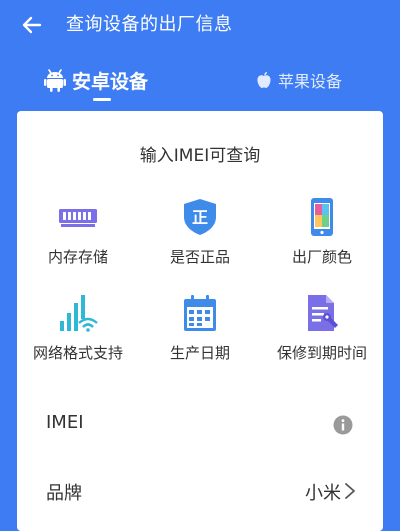 The height and width of the screenshot is (531, 400). What do you see at coordinates (110, 81) in the screenshot?
I see `tab-android-label: 安卓设备` at bounding box center [110, 81].